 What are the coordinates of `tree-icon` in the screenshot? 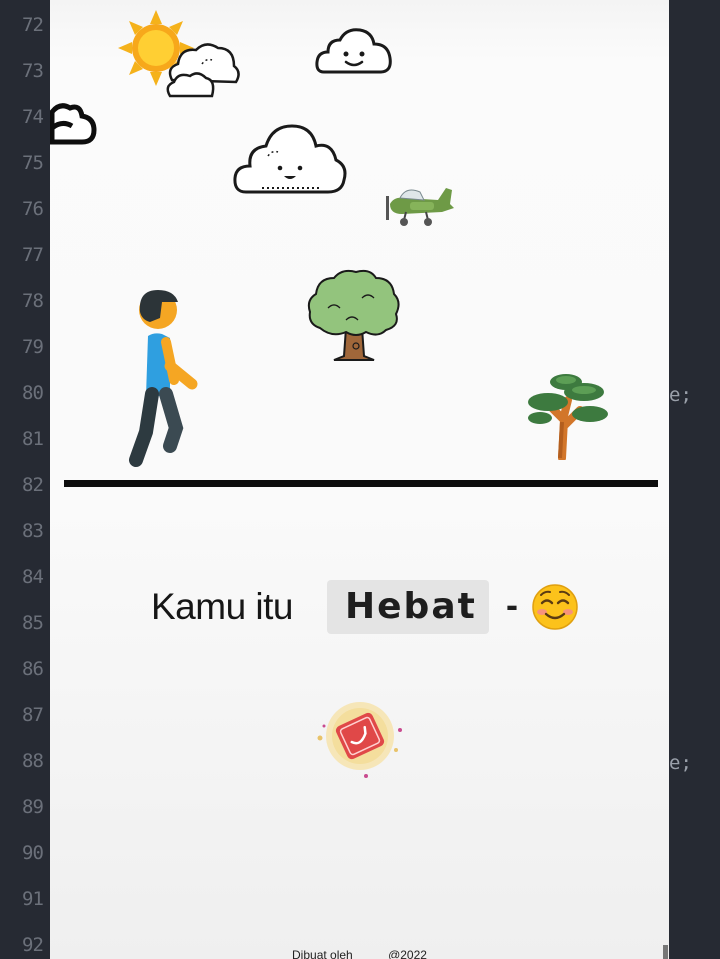 It's located at (353, 315).